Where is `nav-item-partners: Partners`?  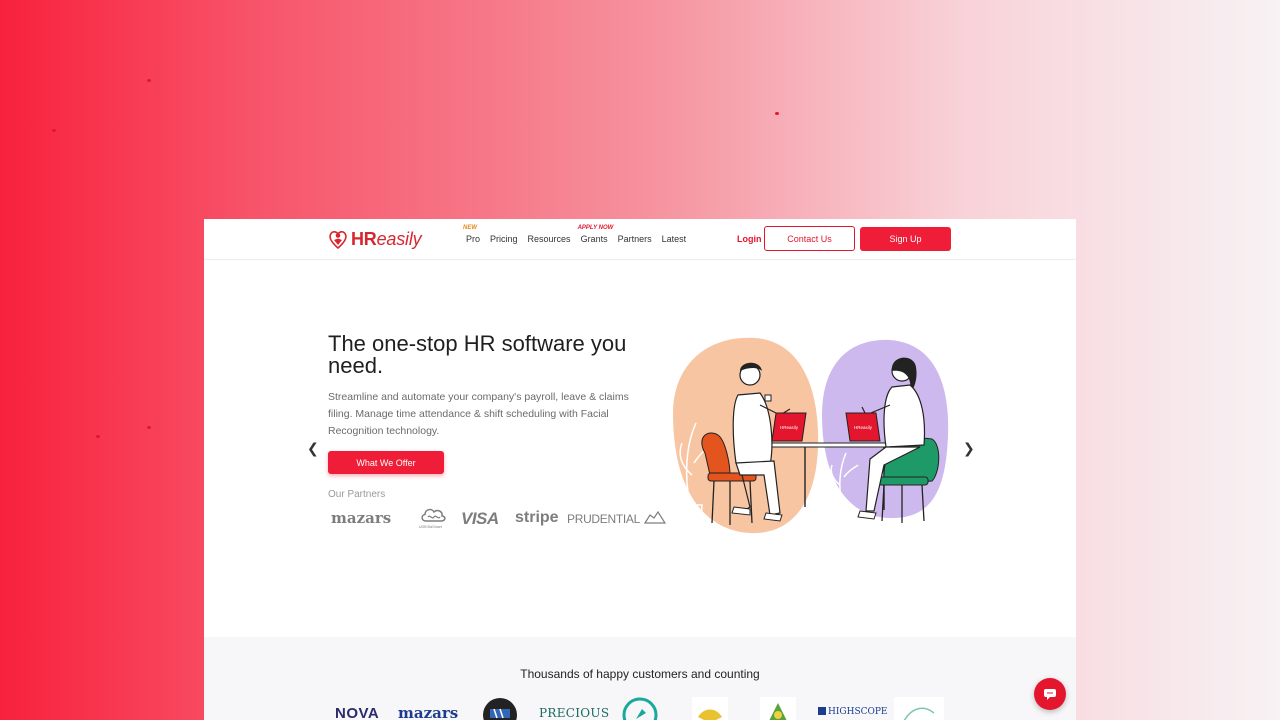
nav-item-partners: Partners is located at coordinates (635, 239).